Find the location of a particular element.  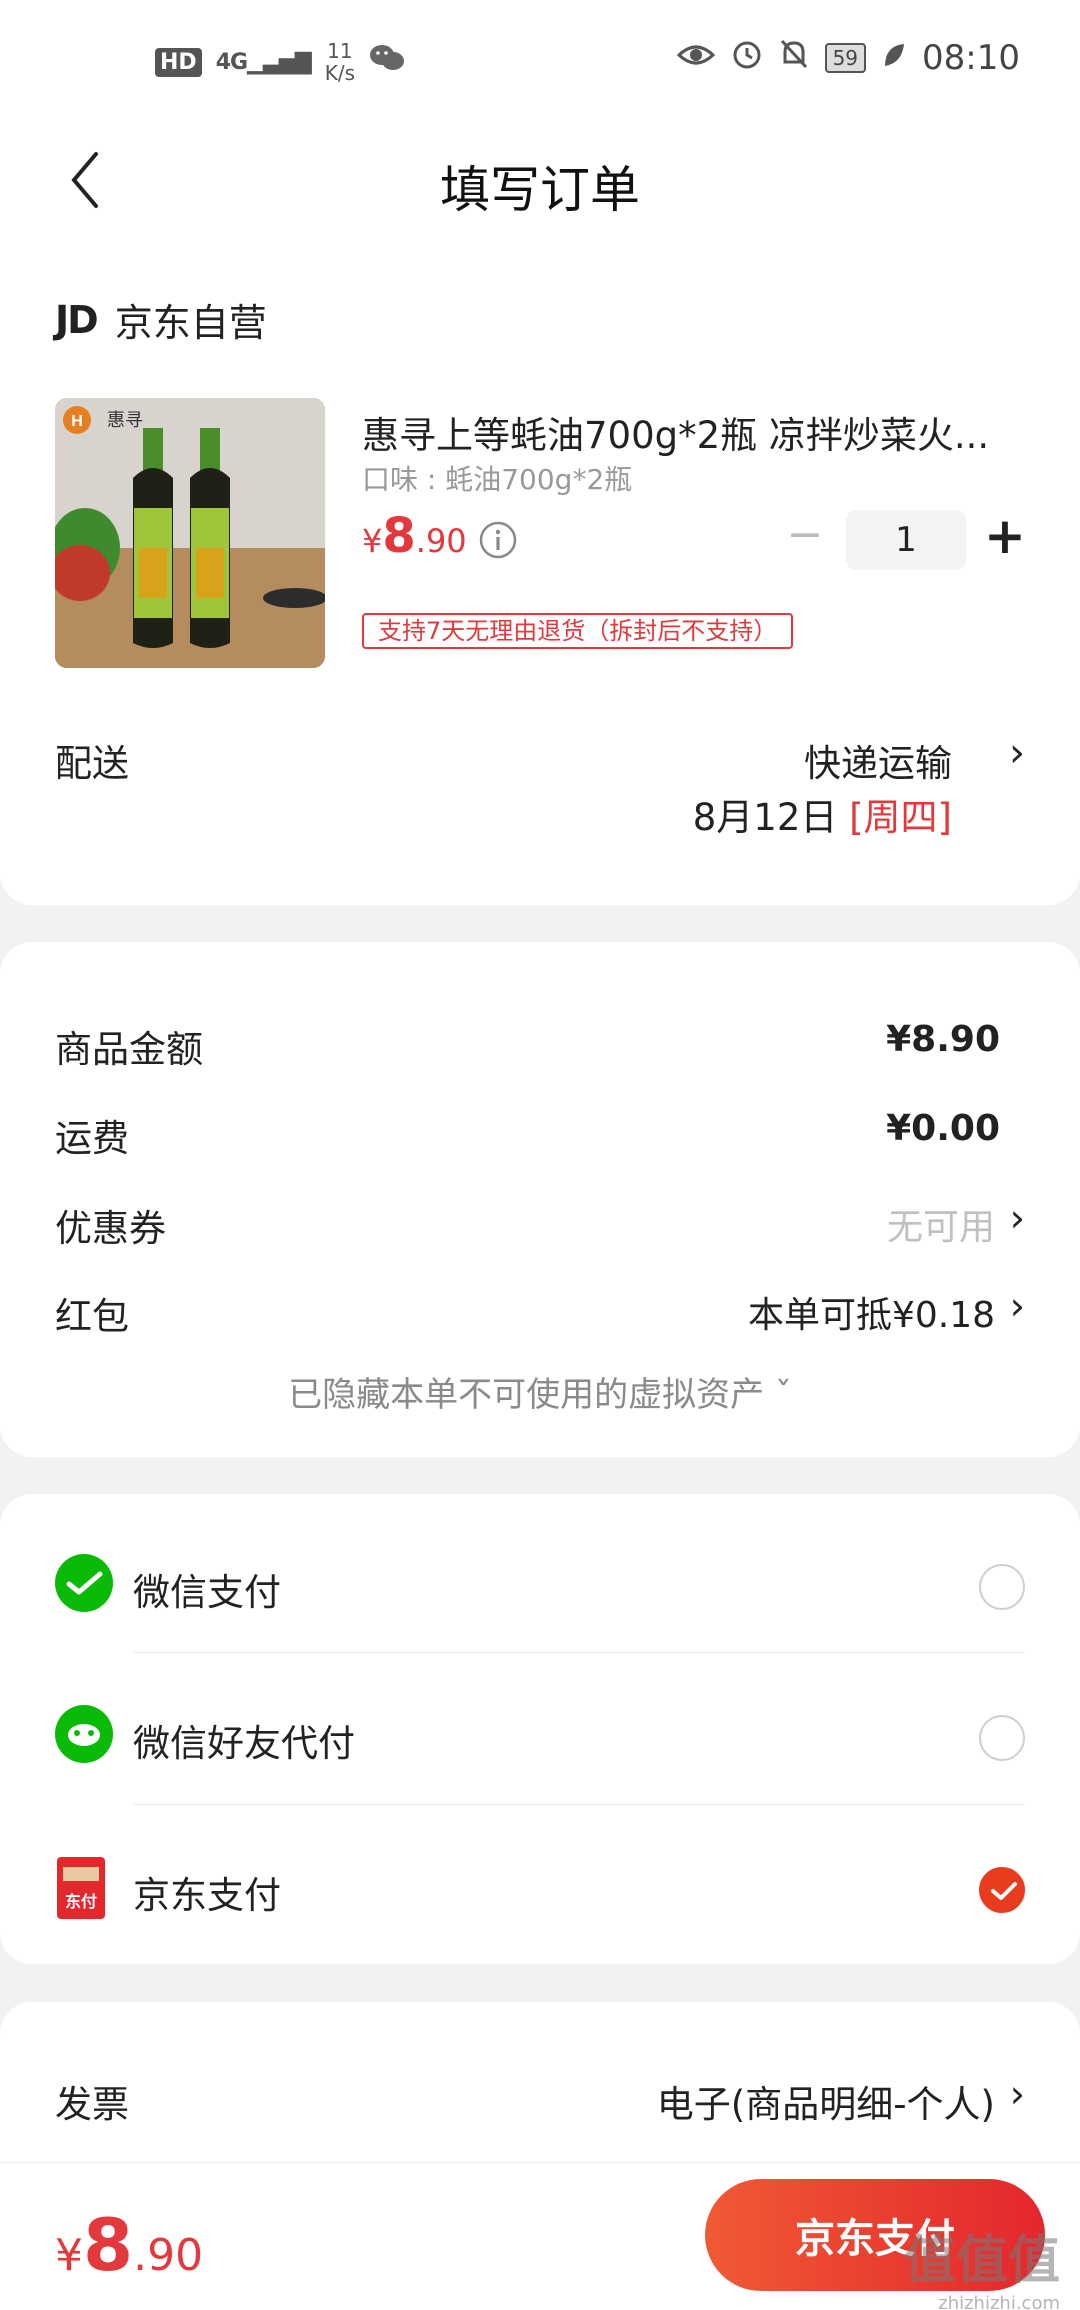

nav-bar: 填写订单 is located at coordinates (540, 180).